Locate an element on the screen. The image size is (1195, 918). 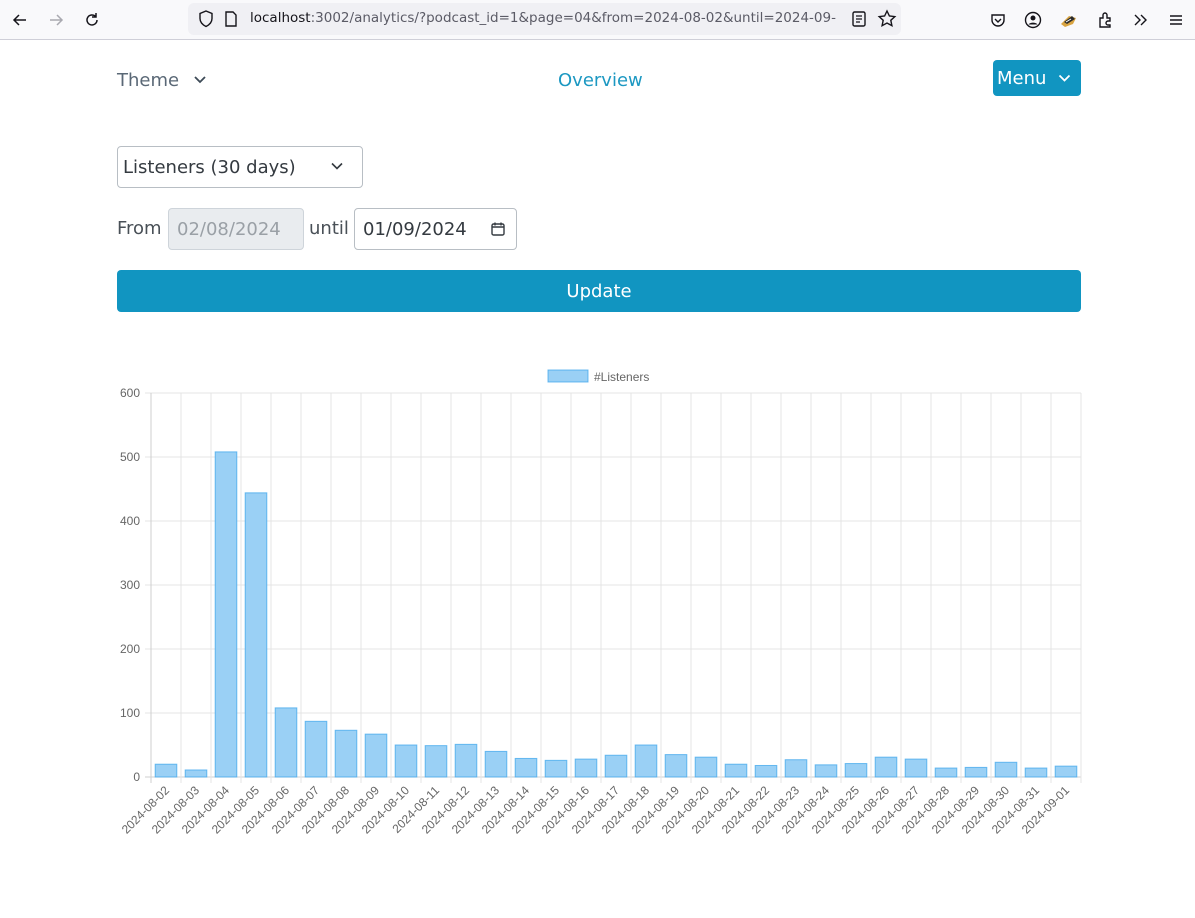
pocket-icon is located at coordinates (998, 20).